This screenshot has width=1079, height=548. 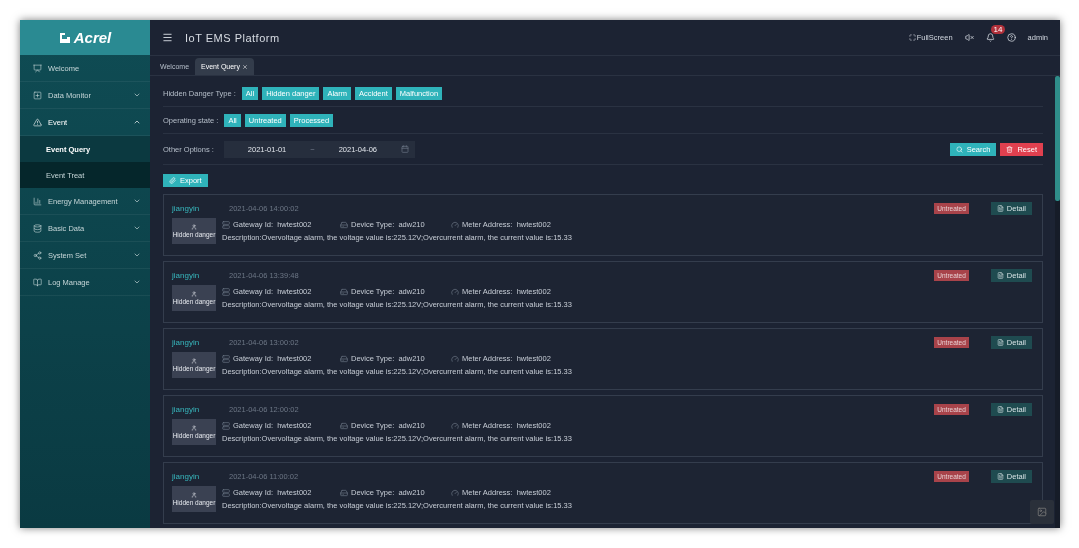 I want to click on database-icon, so click(x=37, y=228).